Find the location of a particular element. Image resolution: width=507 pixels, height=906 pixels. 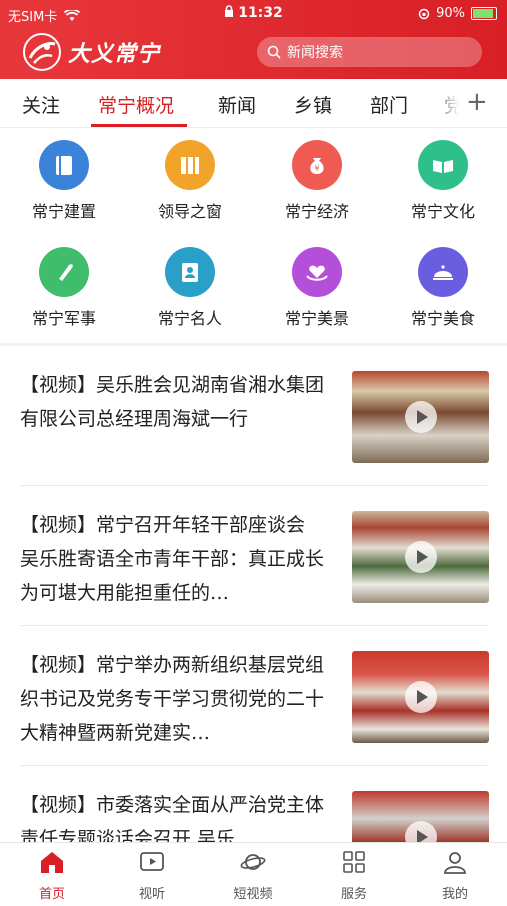

grid-label: 常宁美食 is located at coordinates (442, 318).